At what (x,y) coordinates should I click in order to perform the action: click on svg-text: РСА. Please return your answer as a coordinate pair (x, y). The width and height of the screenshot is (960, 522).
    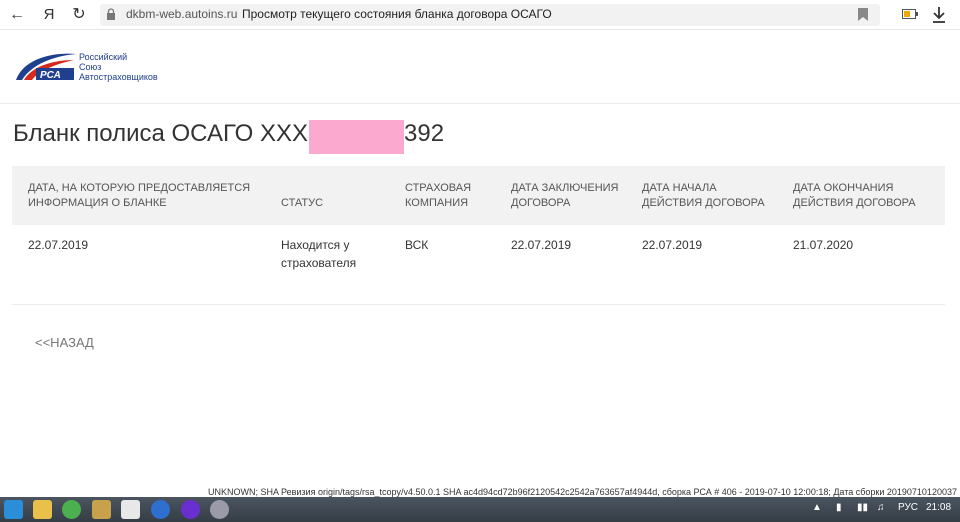
    Looking at the image, I should click on (50, 75).